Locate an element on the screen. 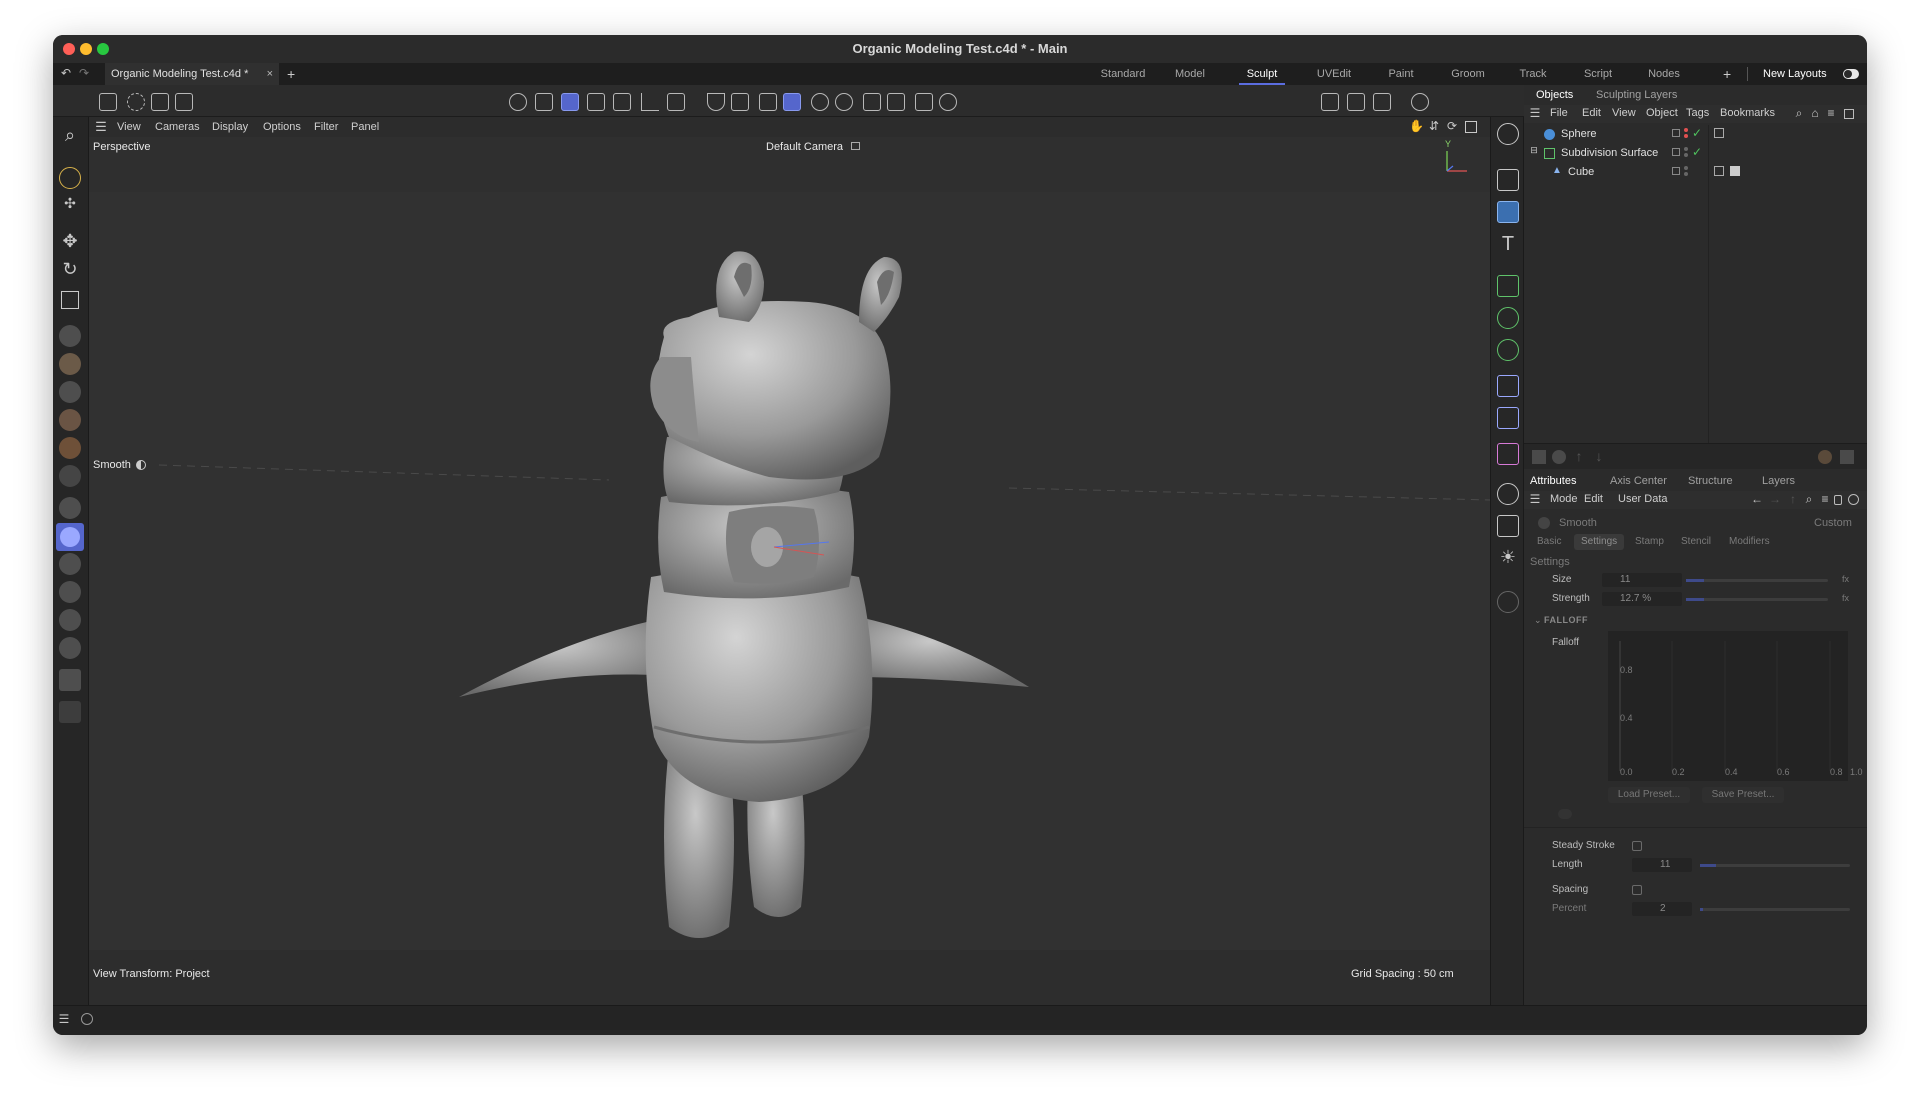  scrape-brush-icon is located at coordinates (70, 620).